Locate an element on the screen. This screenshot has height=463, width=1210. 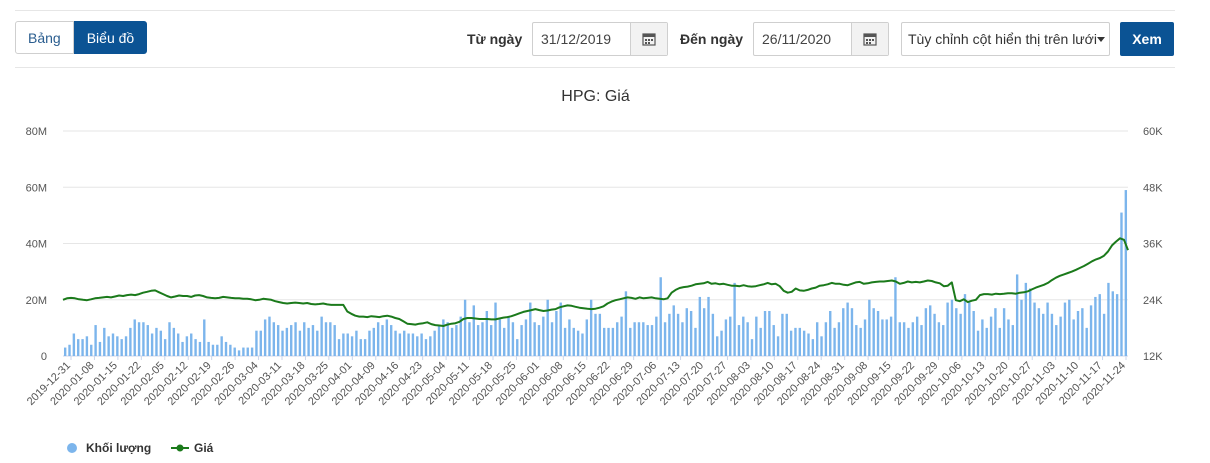
from-date-field: 31/12/2019 is located at coordinates (600, 39).